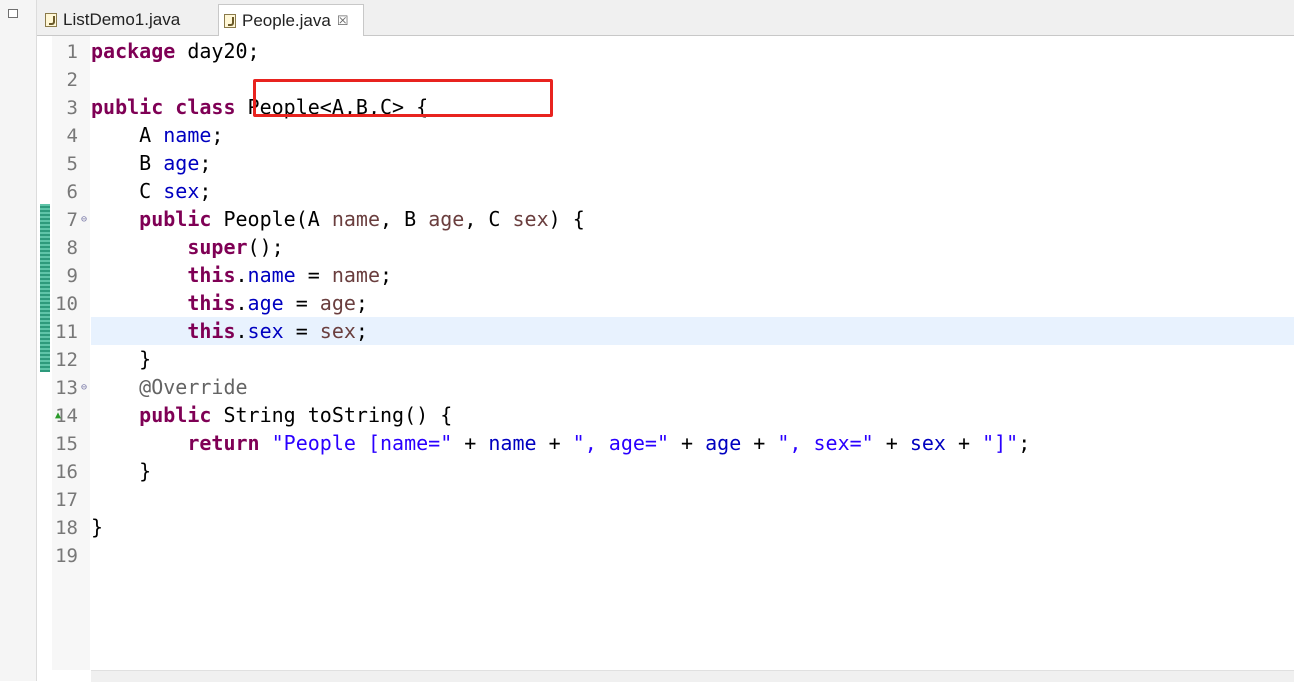 The height and width of the screenshot is (682, 1294). I want to click on code-token: C, so click(127, 191).